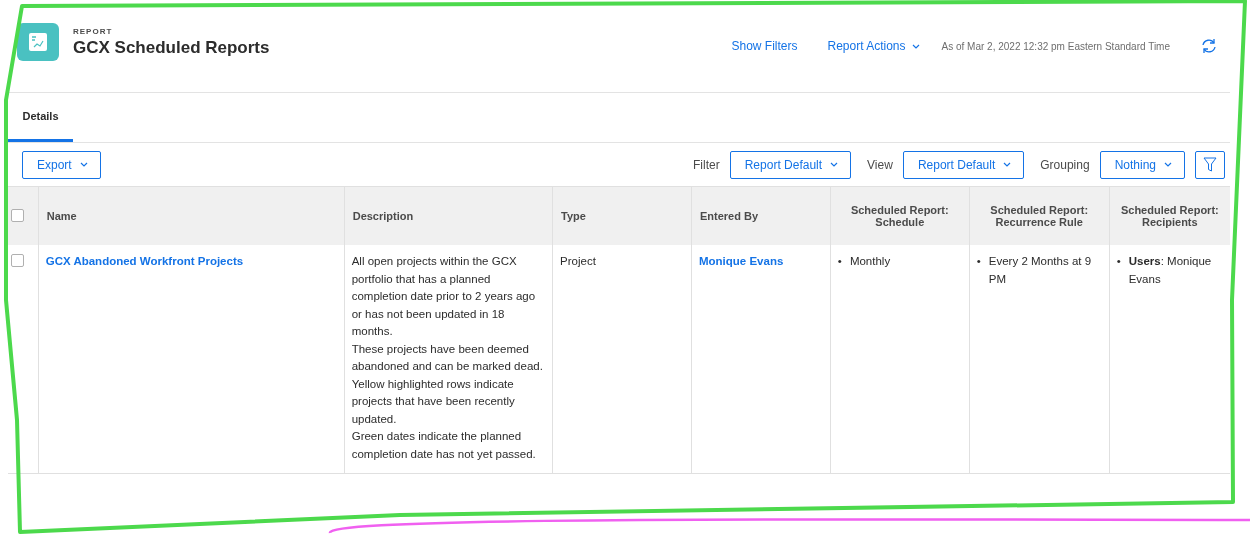 The width and height of the screenshot is (1253, 535). I want to click on refresh-icon, so click(1209, 46).